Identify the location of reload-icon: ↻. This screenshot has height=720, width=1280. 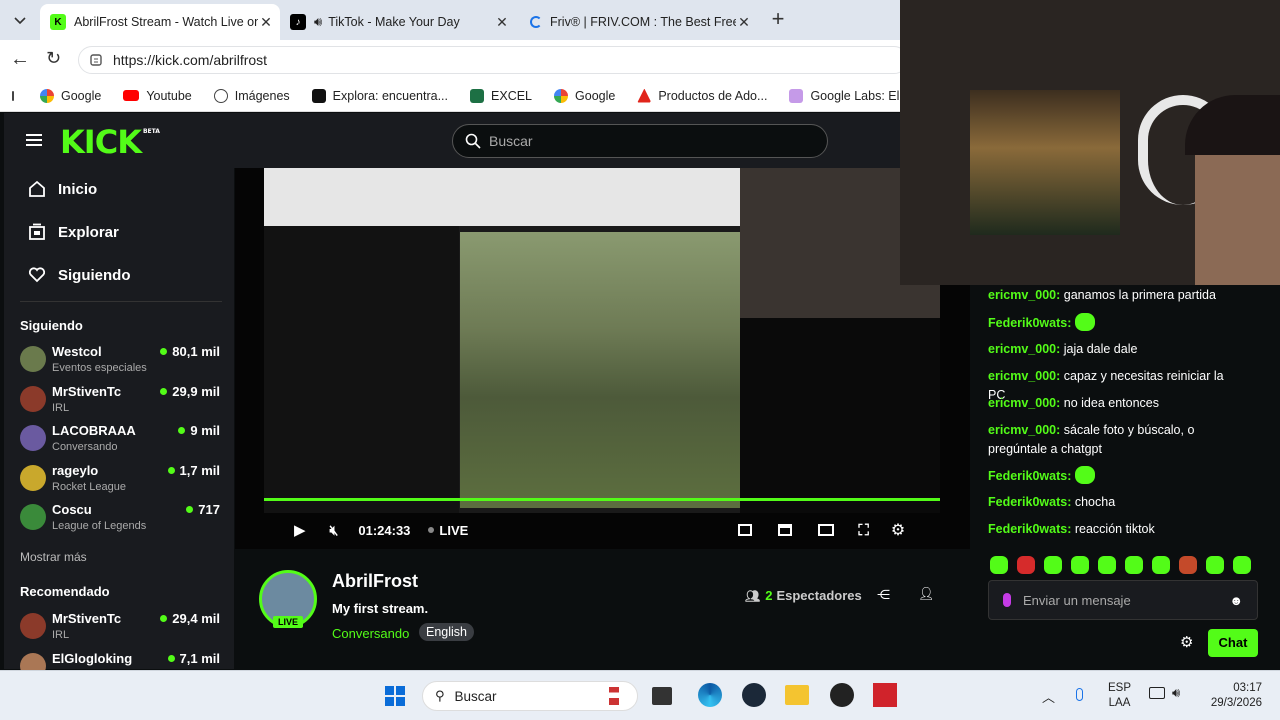
(53, 58).